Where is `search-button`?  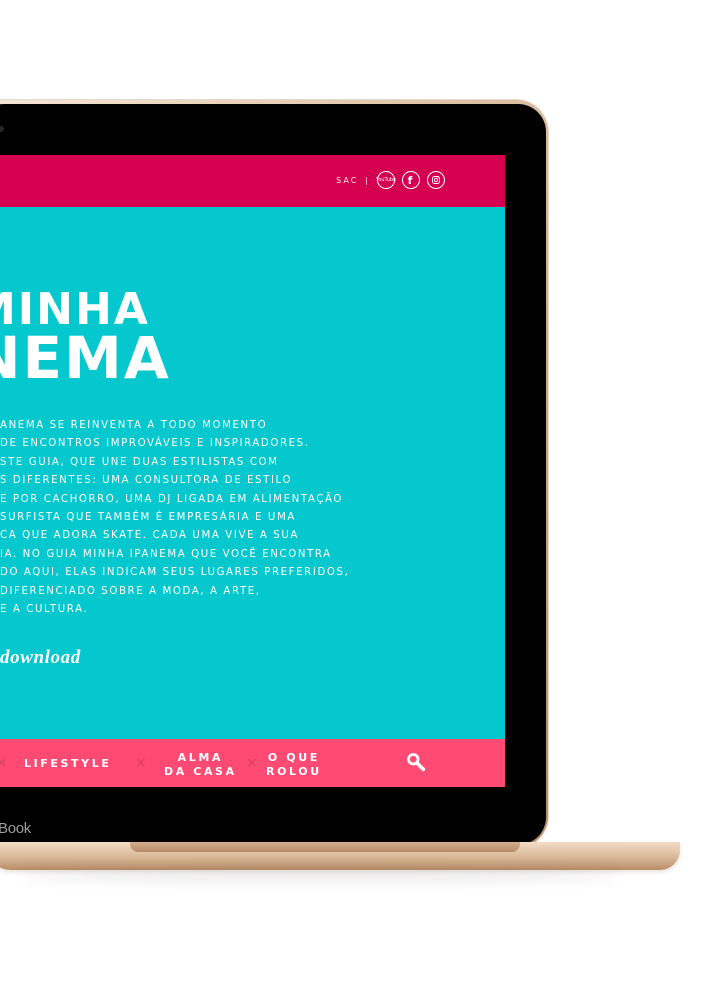
search-button is located at coordinates (416, 762).